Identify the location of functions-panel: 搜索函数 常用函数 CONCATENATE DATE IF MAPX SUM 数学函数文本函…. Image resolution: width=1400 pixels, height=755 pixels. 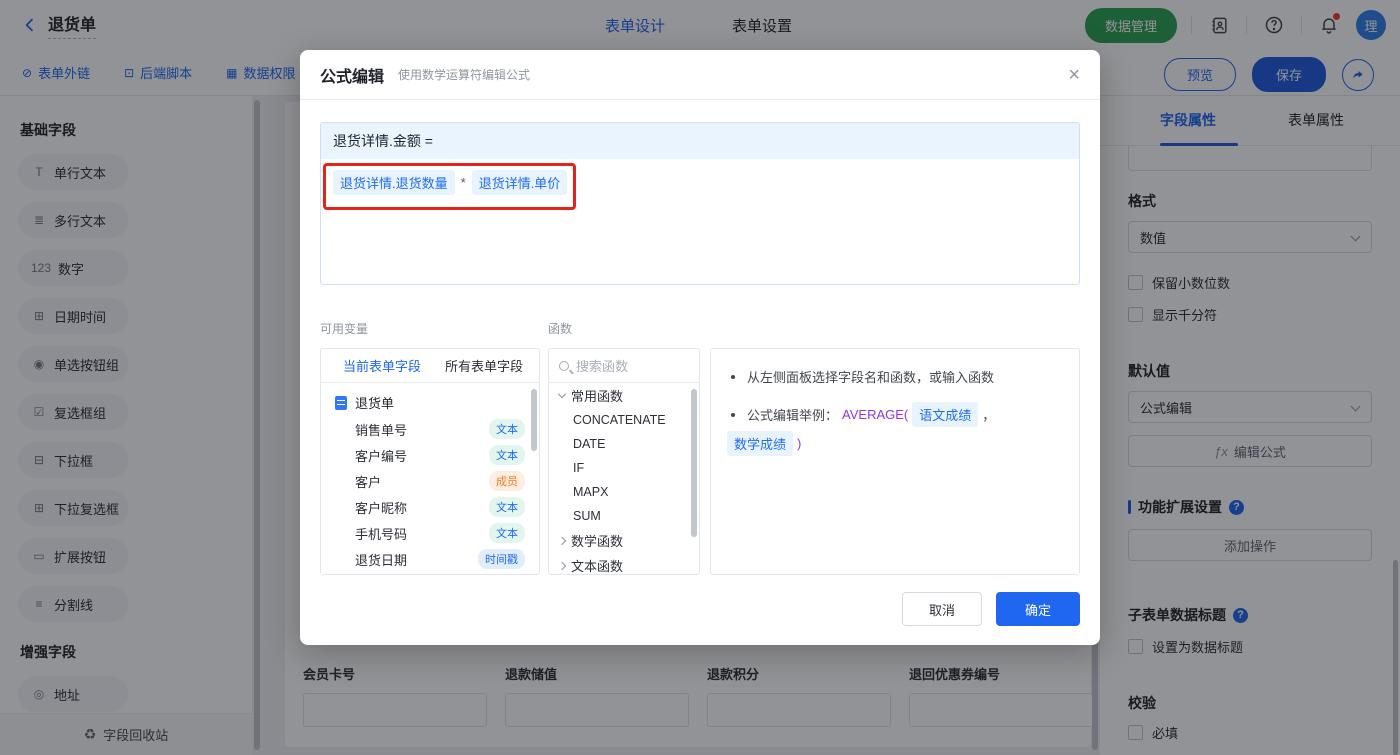
(624, 461).